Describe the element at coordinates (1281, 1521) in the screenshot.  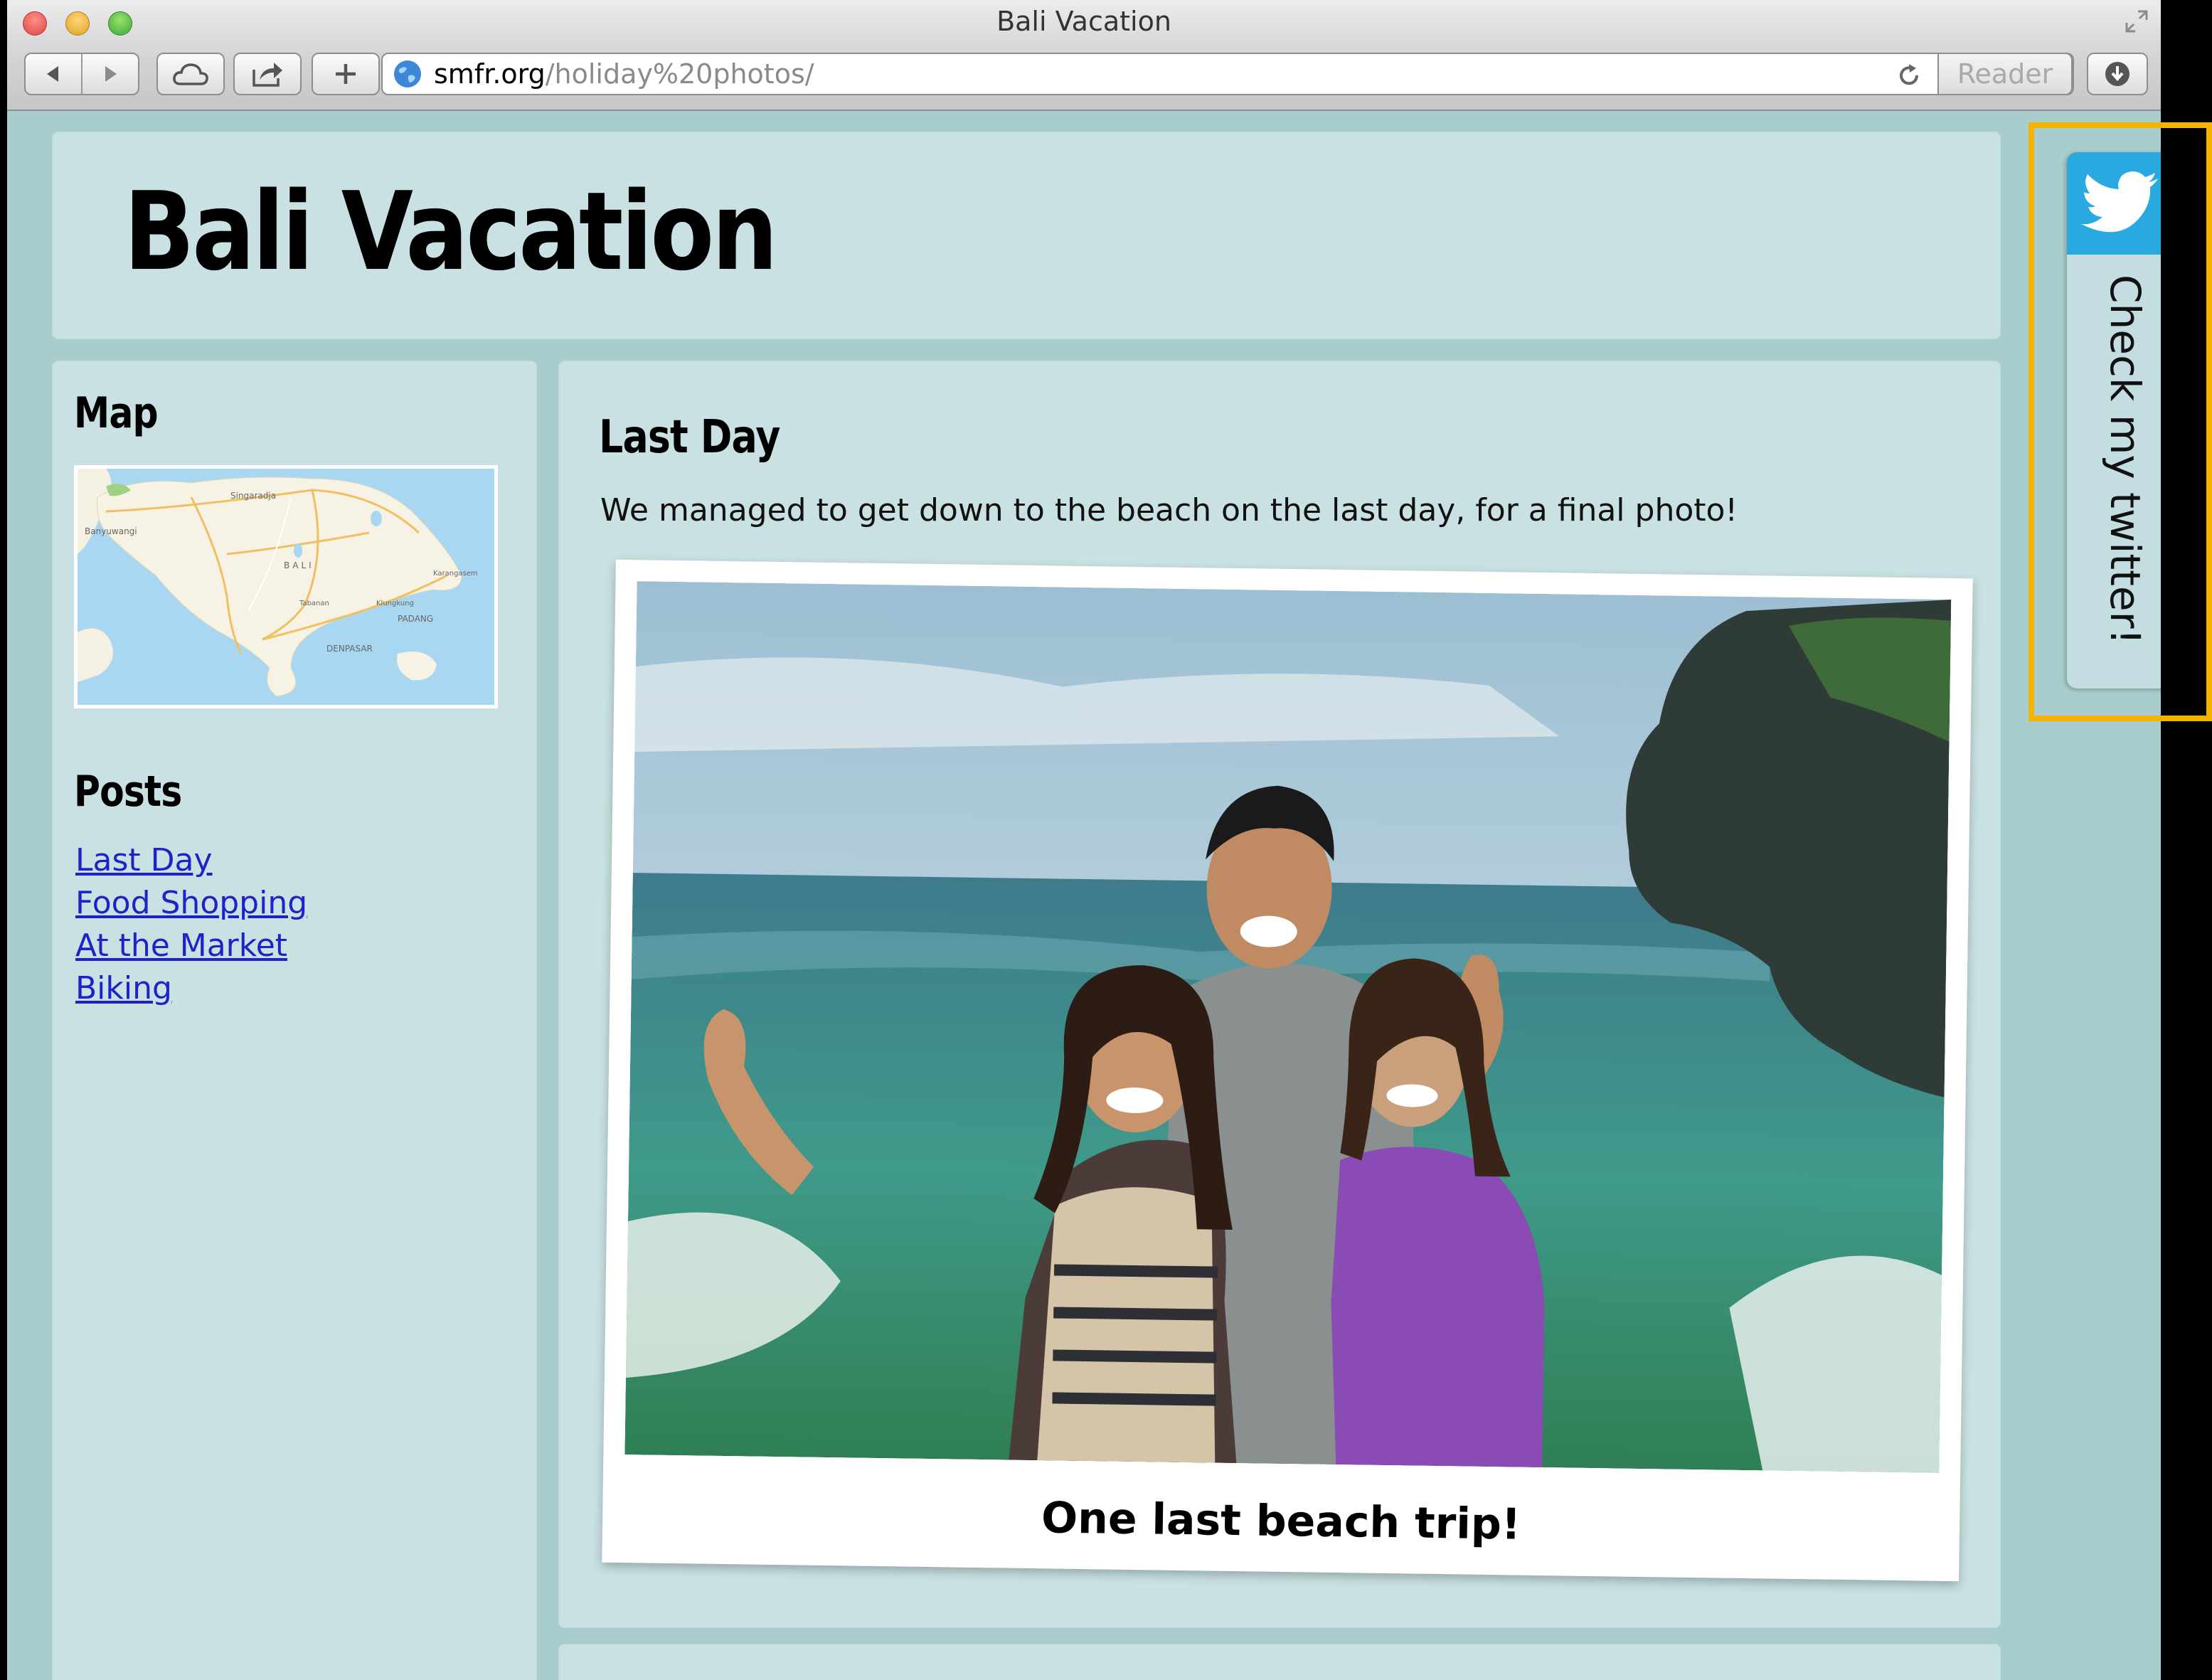
I see `photo-caption: One last beach trip!` at that location.